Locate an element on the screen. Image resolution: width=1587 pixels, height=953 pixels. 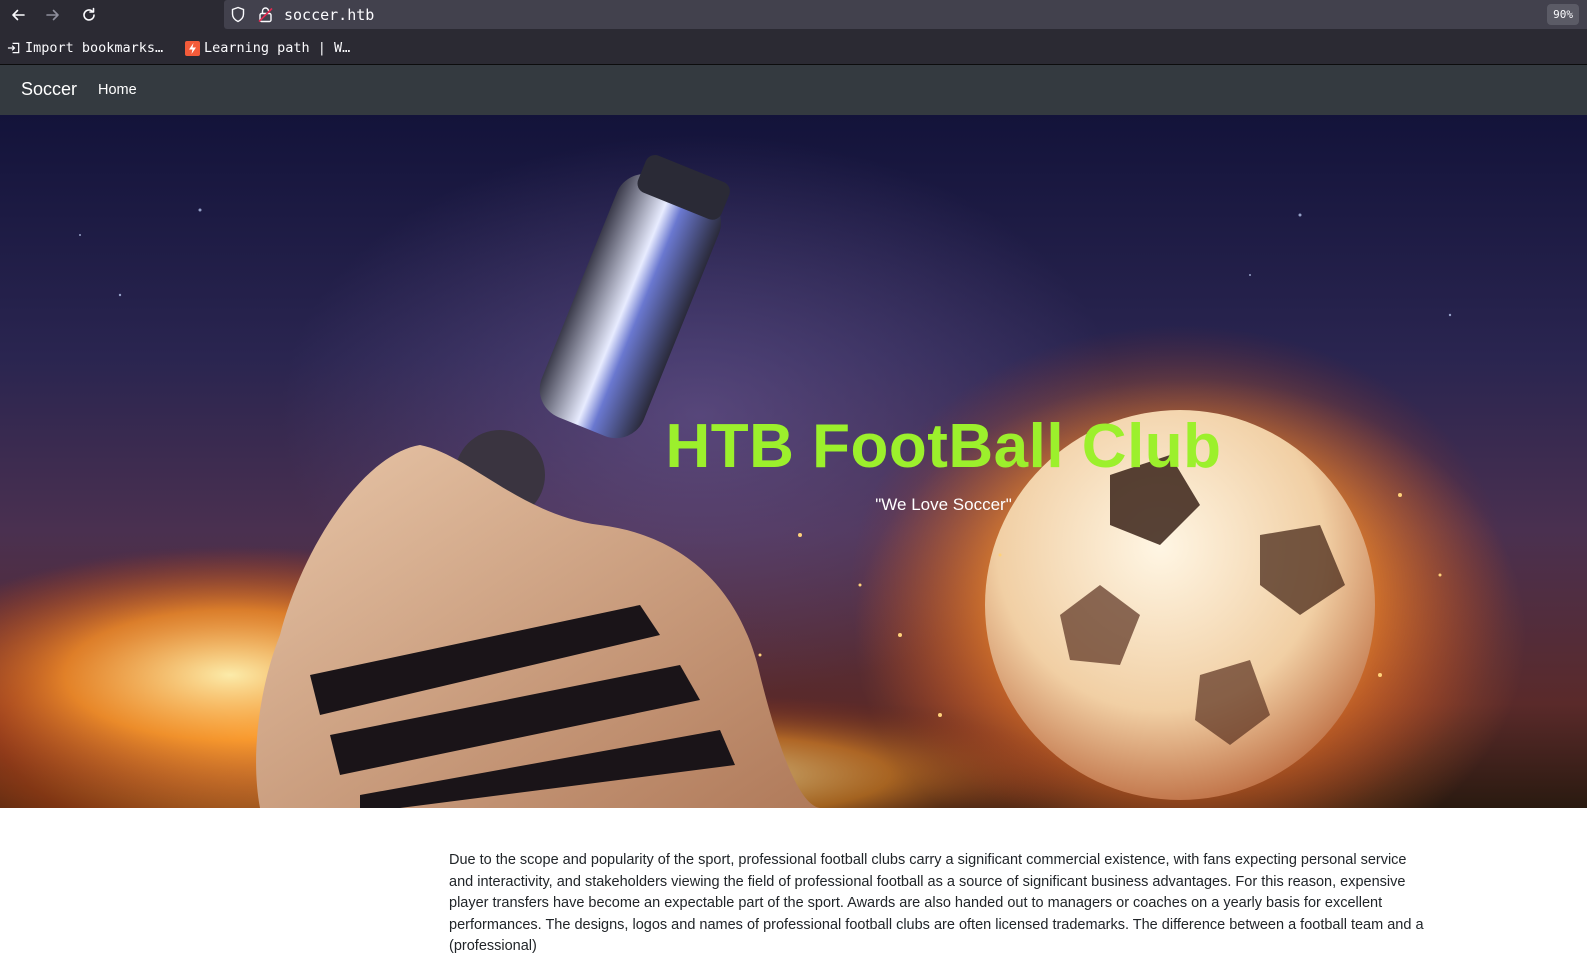
zoom-level-badge: 90% is located at coordinates (1563, 14).